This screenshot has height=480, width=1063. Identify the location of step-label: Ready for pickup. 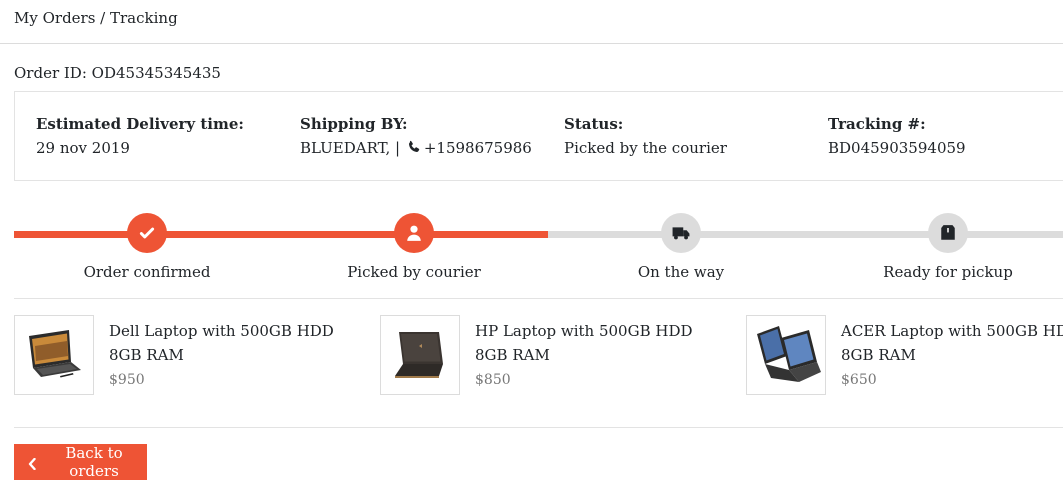
(948, 272).